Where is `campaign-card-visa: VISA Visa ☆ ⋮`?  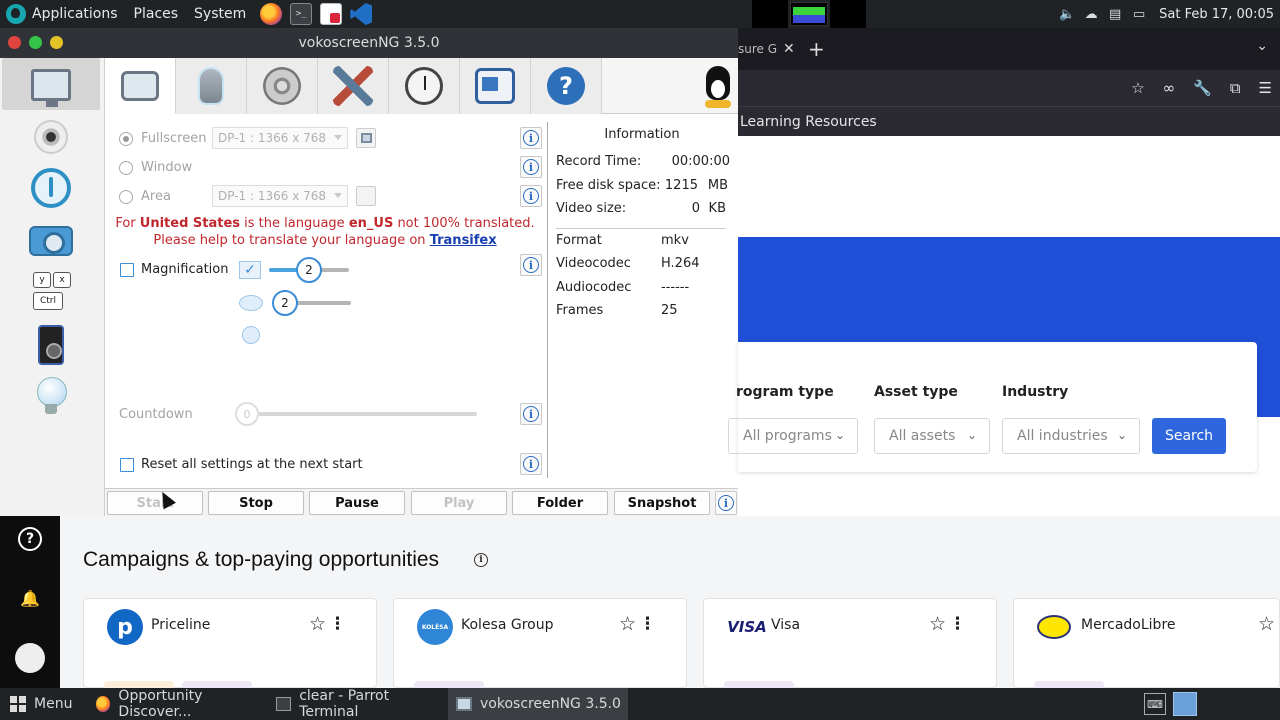 campaign-card-visa: VISA Visa ☆ ⋮ is located at coordinates (850, 643).